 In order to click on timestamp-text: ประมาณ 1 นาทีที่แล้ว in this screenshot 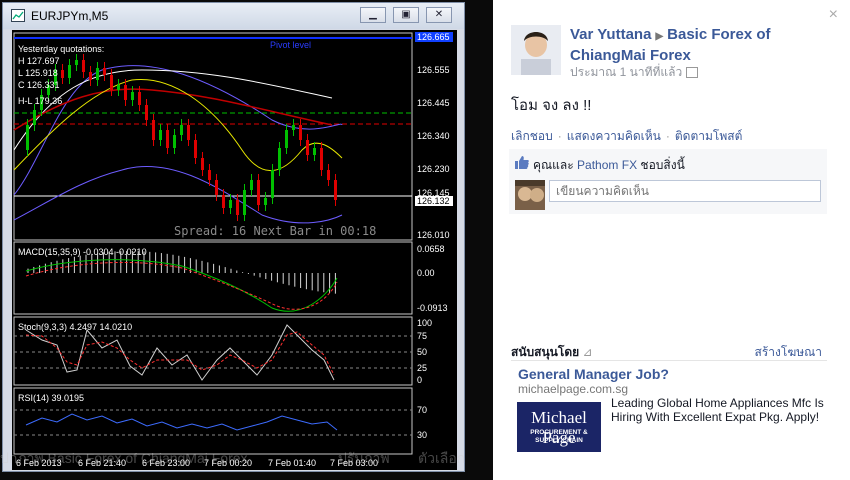, I will do `click(626, 72)`.